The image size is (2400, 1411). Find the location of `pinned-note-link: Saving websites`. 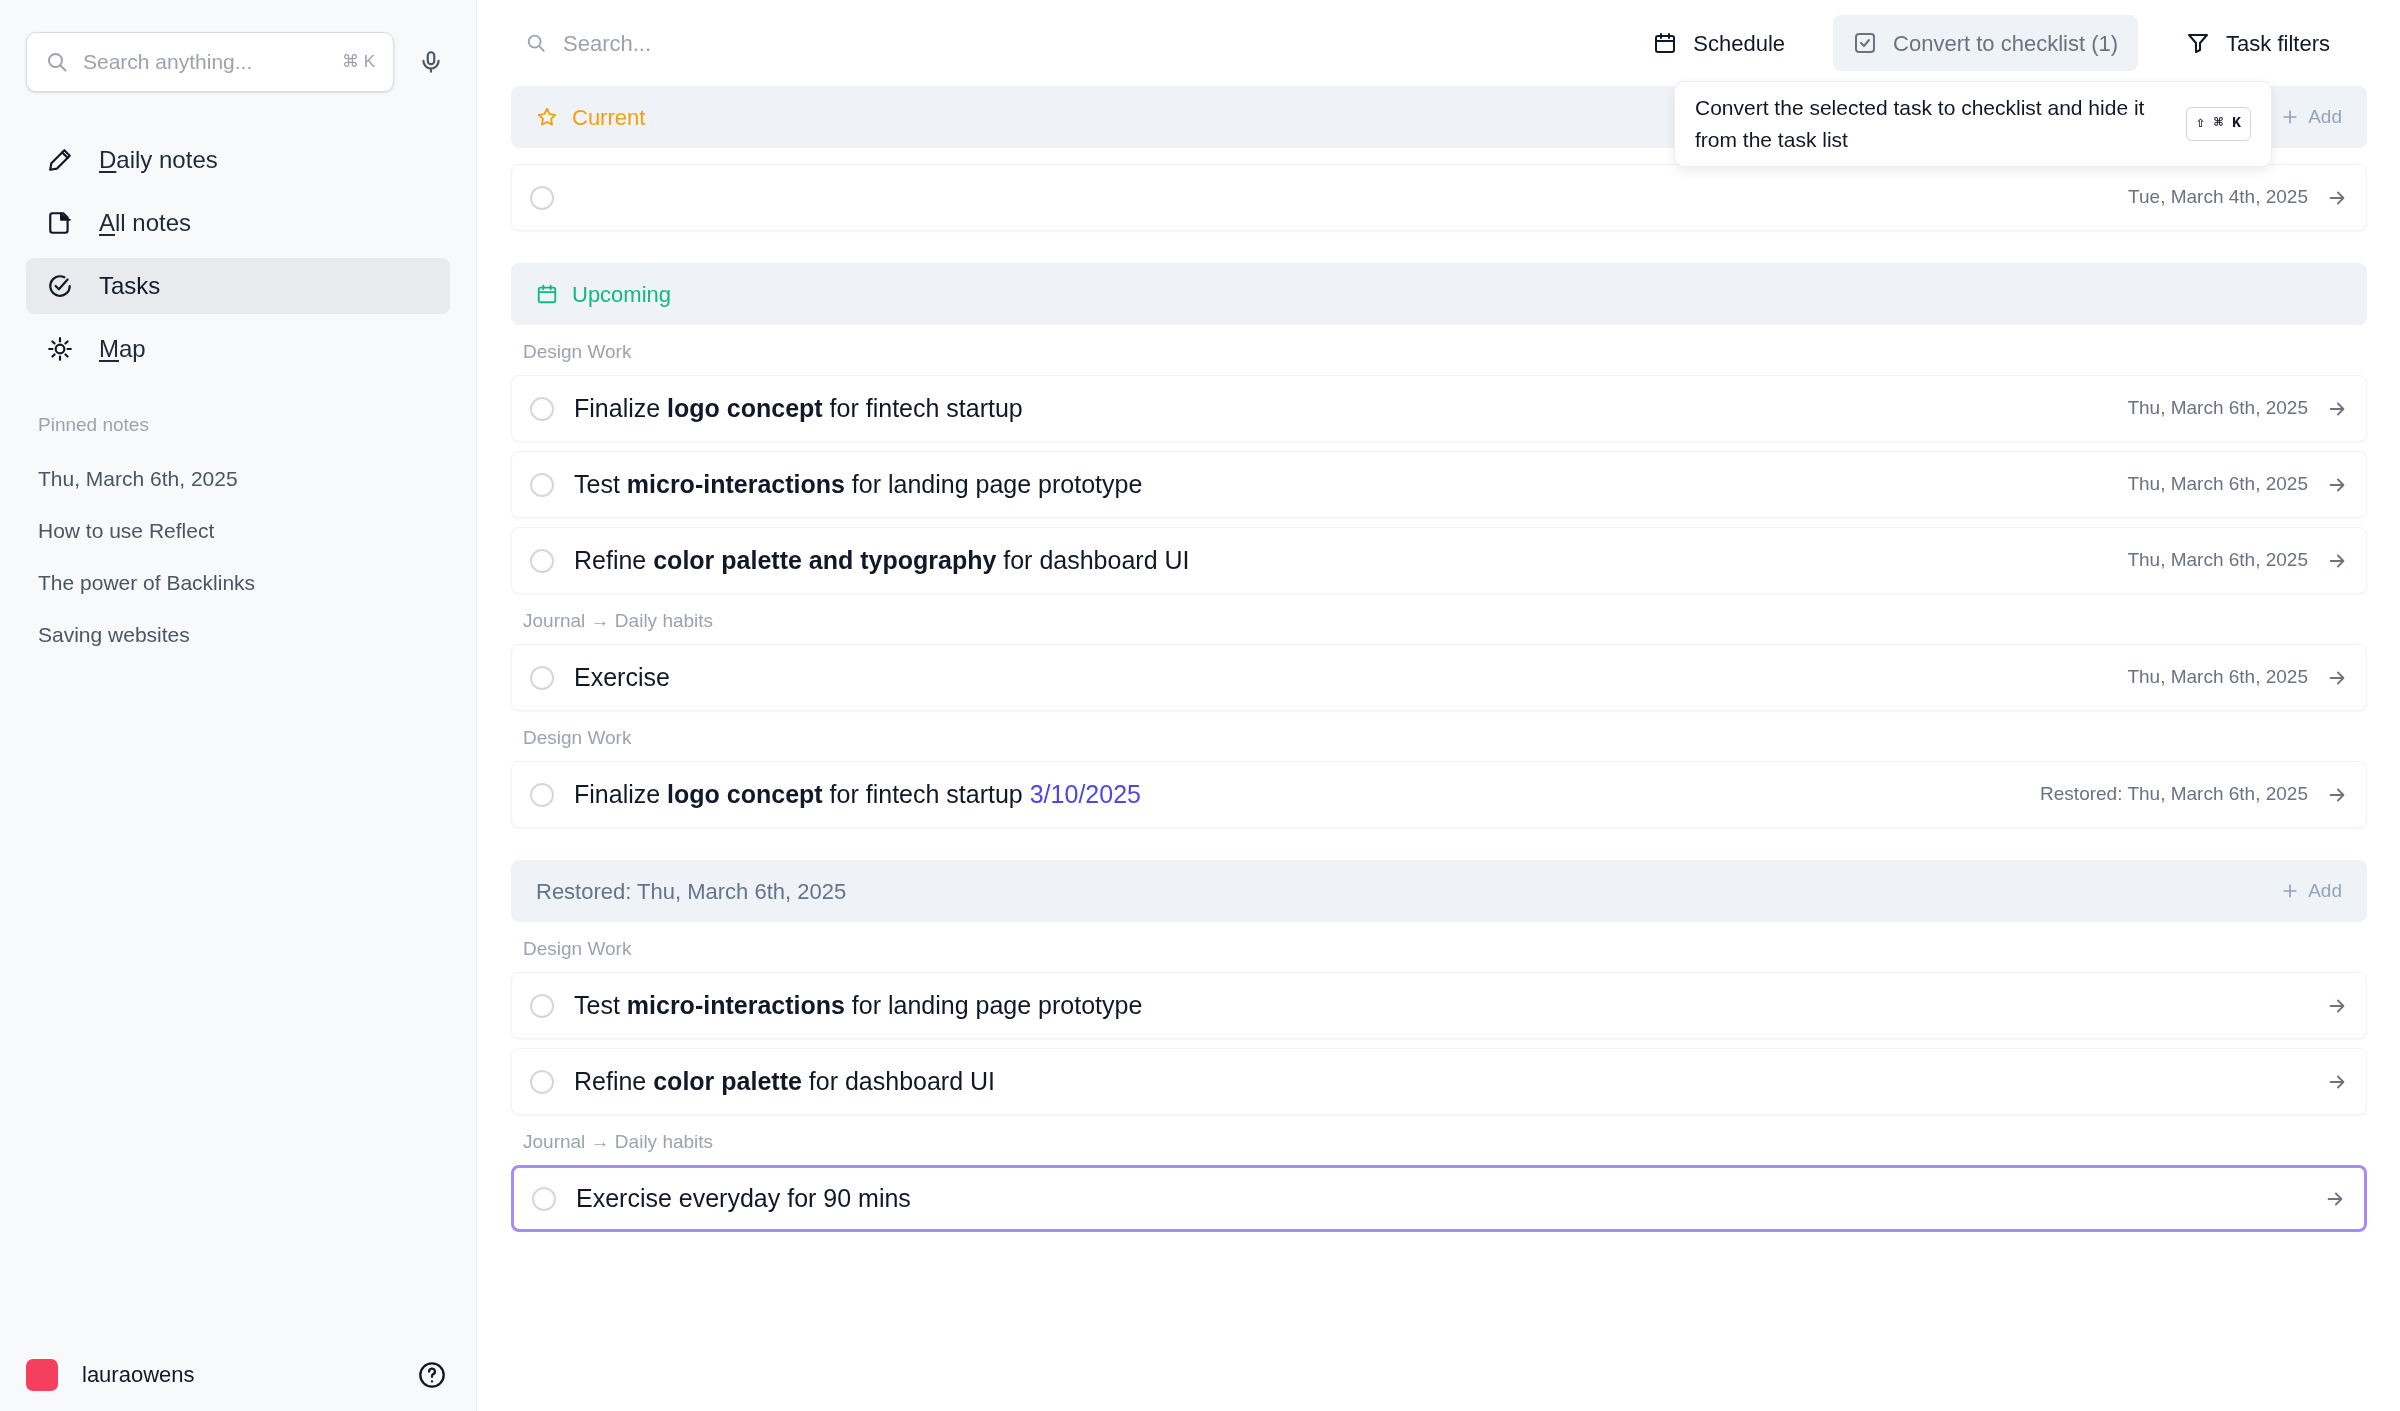

pinned-note-link: Saving websites is located at coordinates (238, 634).